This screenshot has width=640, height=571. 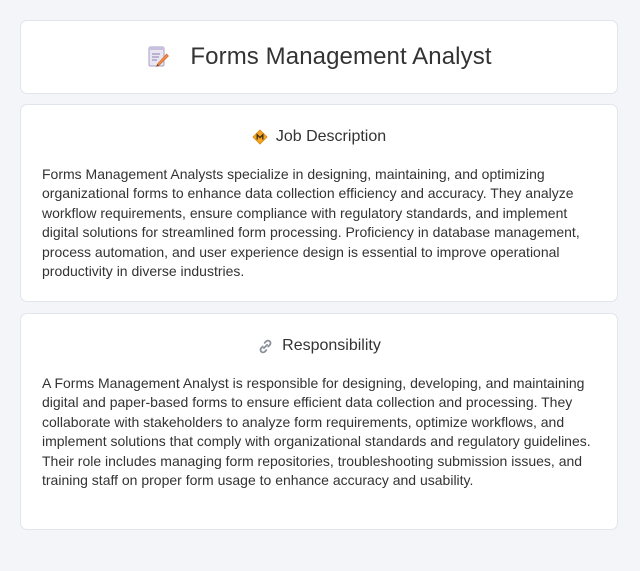 What do you see at coordinates (331, 345) in the screenshot?
I see `responsibility-title: Responsibility` at bounding box center [331, 345].